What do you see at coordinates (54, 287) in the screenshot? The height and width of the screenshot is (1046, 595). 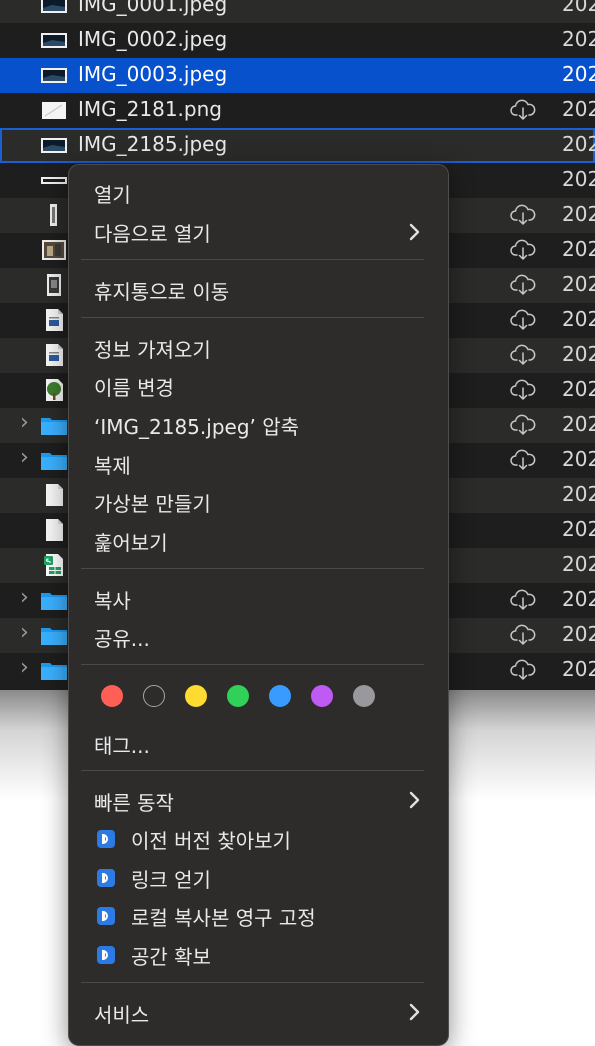 I see `phone-thumbnail-icon` at bounding box center [54, 287].